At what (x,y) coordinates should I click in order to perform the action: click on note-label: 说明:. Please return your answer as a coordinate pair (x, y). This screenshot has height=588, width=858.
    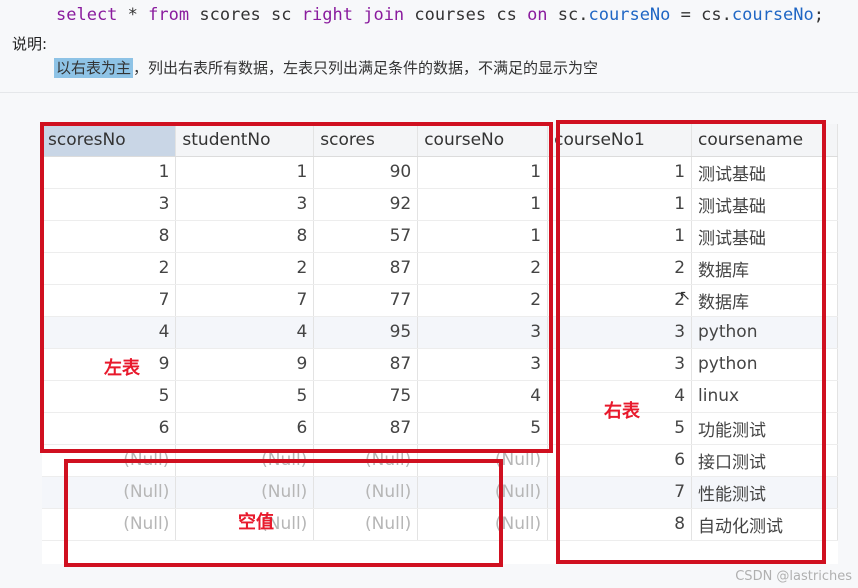
    Looking at the image, I should click on (30, 44).